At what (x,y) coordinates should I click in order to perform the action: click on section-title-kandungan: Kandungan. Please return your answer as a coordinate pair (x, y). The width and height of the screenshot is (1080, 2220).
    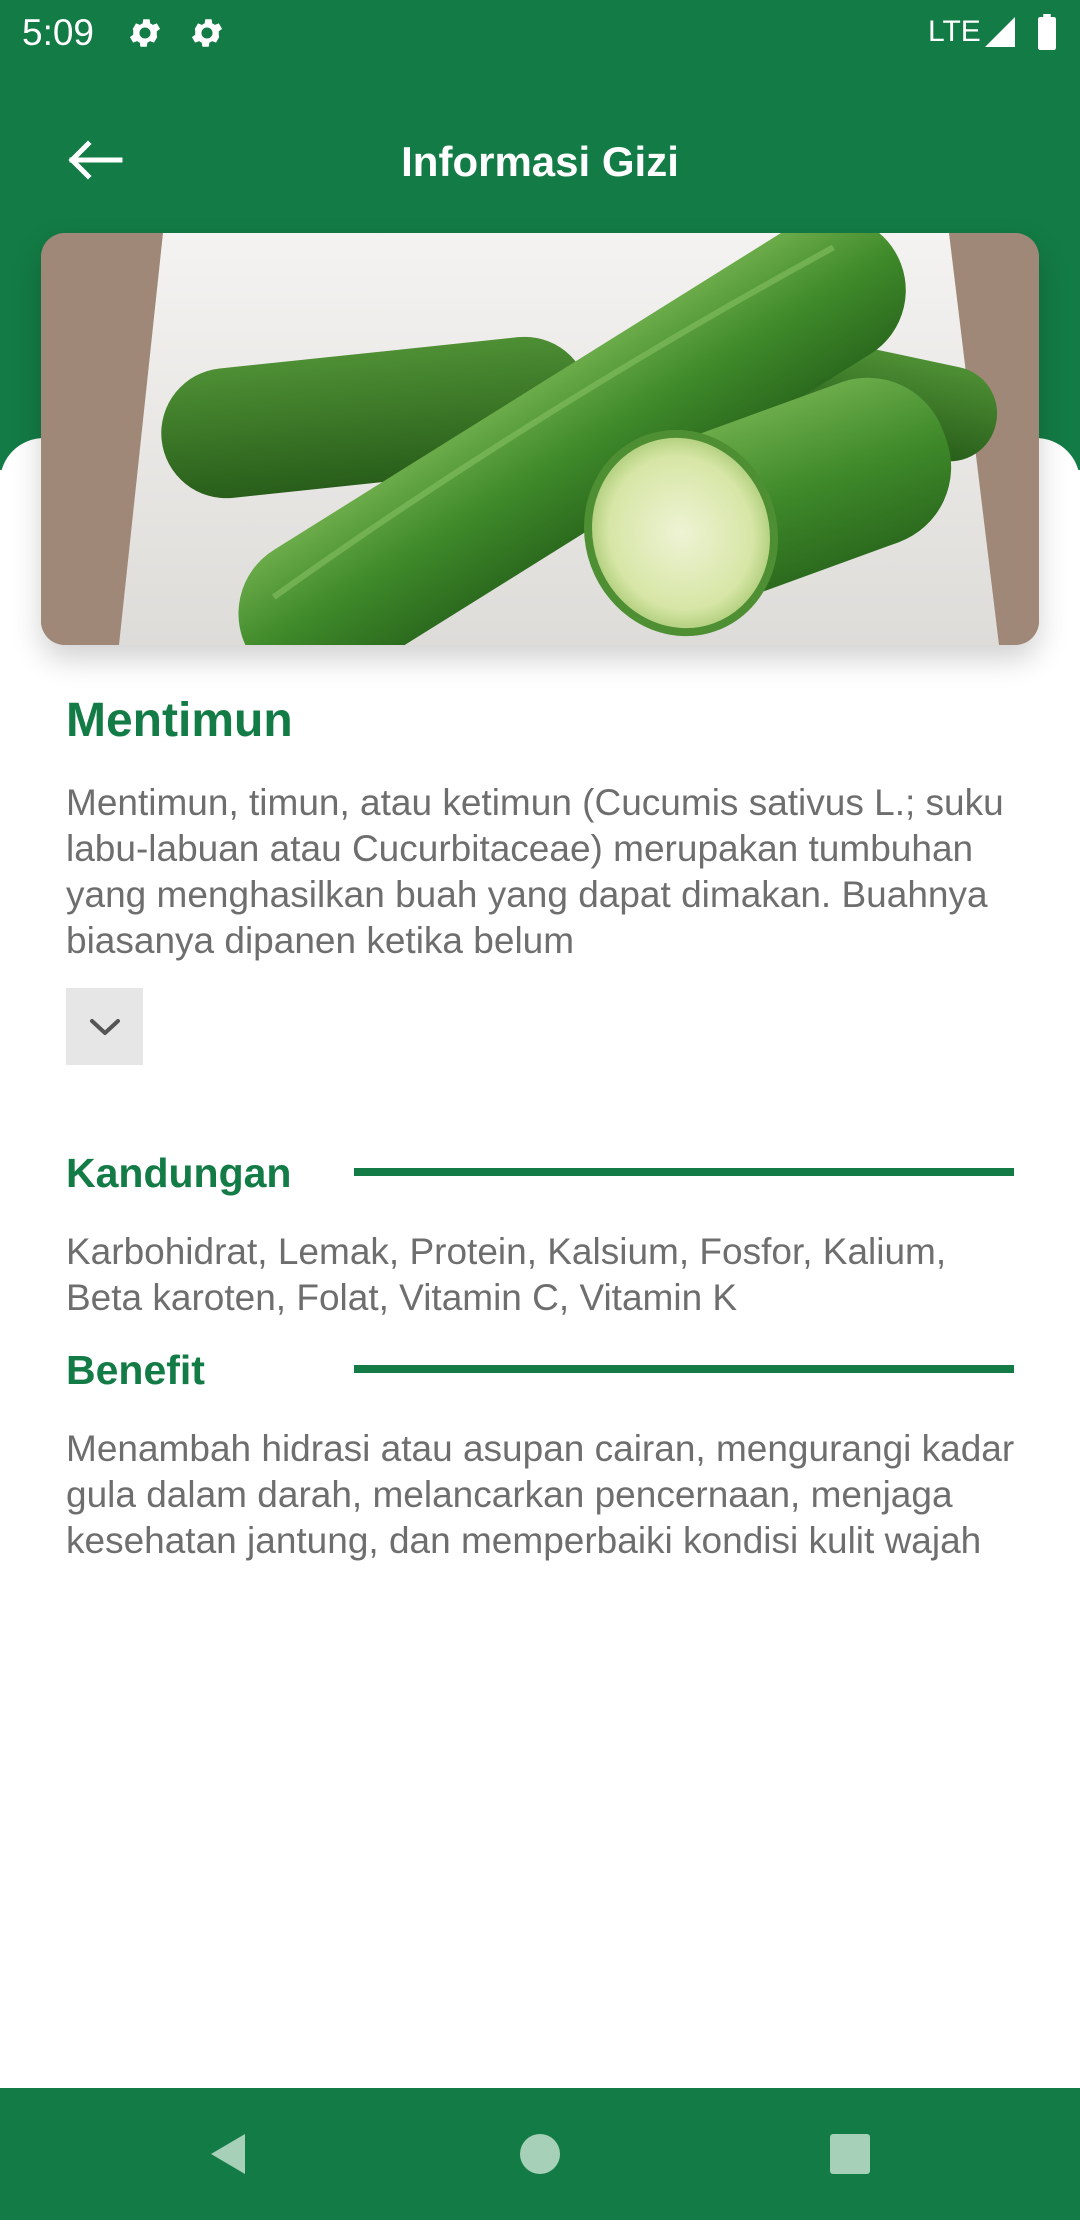
    Looking at the image, I should click on (179, 1173).